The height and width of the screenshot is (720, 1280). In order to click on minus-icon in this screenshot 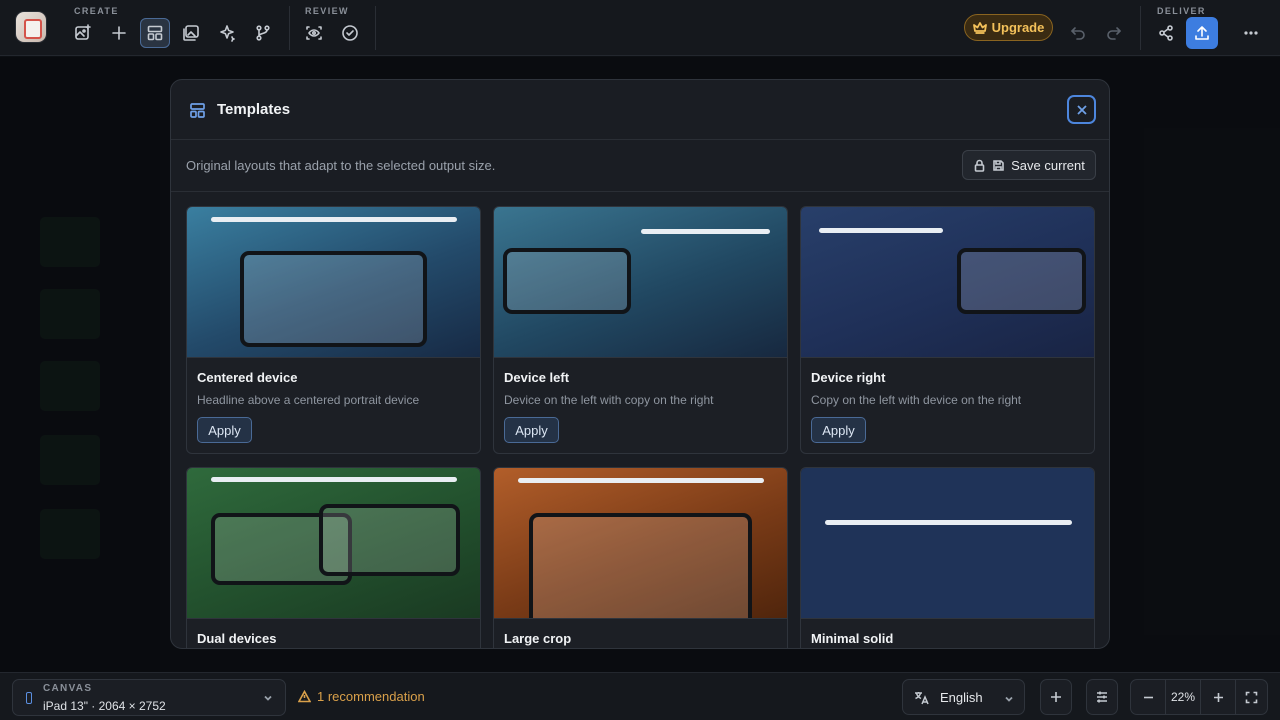, I will do `click(1148, 697)`.